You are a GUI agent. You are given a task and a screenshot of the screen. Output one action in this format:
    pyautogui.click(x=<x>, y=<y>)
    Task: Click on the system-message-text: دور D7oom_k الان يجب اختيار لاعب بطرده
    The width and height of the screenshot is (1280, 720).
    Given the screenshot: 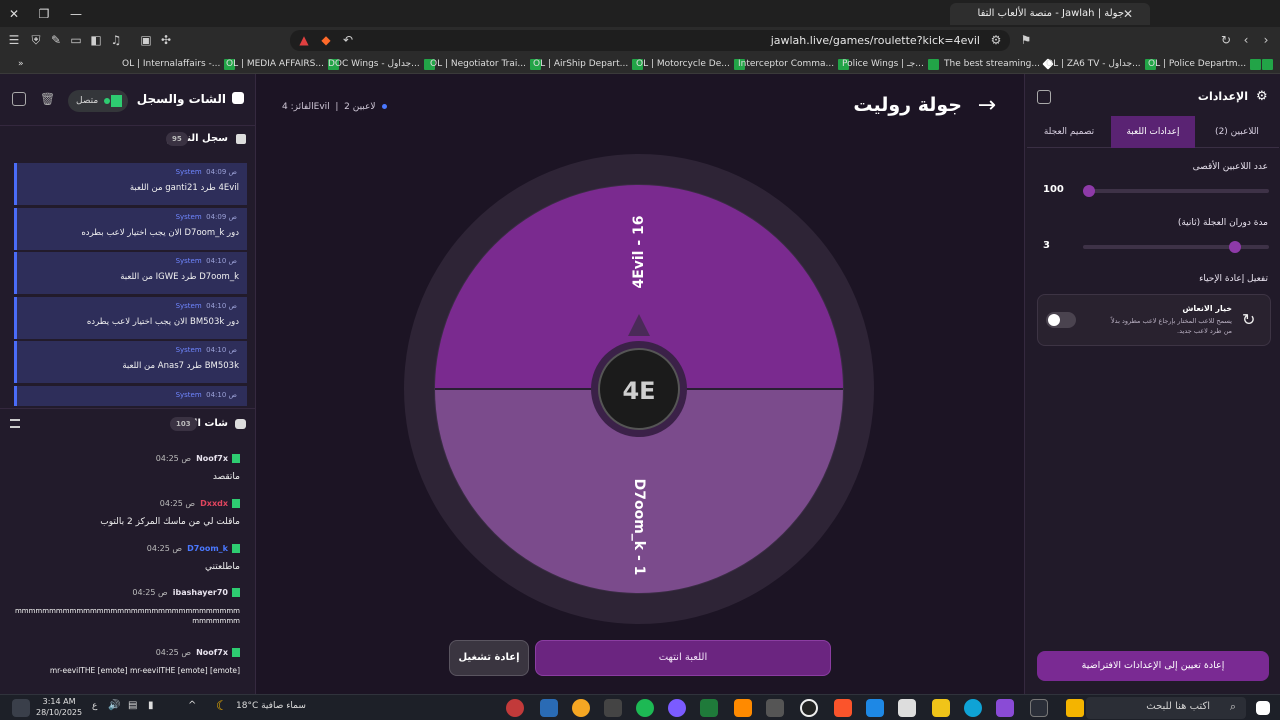 What is the action you would take?
    pyautogui.click(x=160, y=233)
    